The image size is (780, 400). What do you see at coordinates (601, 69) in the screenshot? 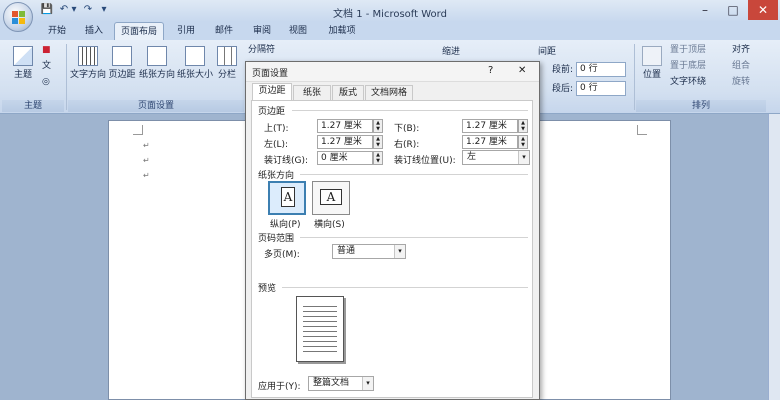
I see `space-before-input: 0 行` at bounding box center [601, 69].